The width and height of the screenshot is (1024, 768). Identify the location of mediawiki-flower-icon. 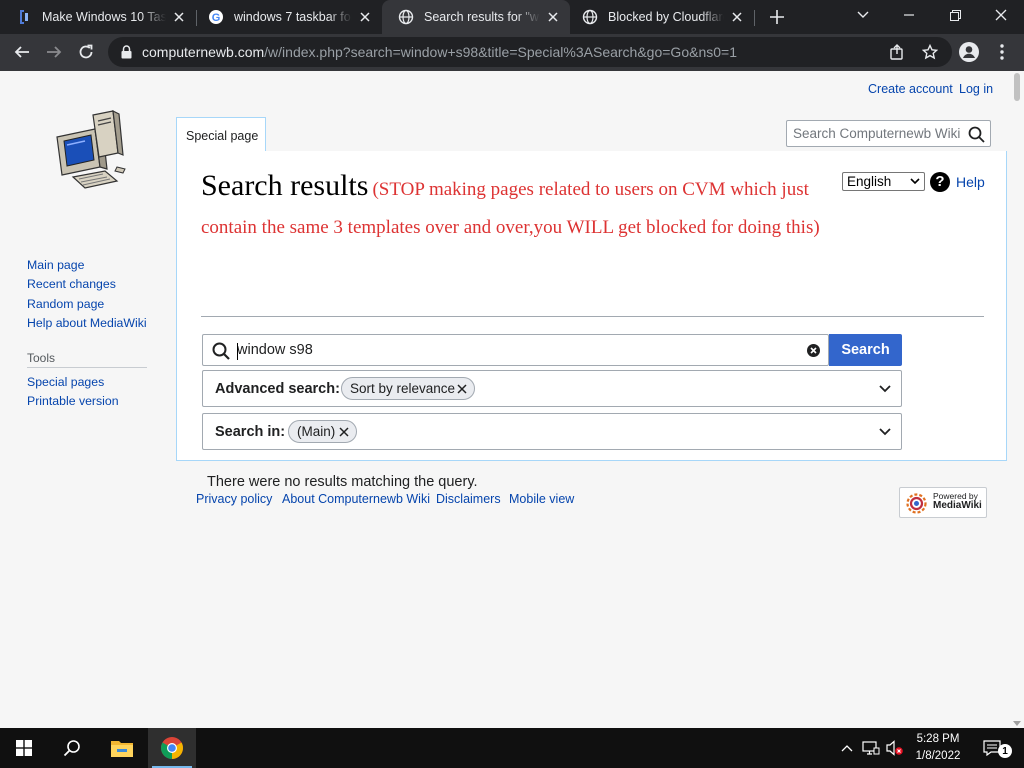
(916, 503).